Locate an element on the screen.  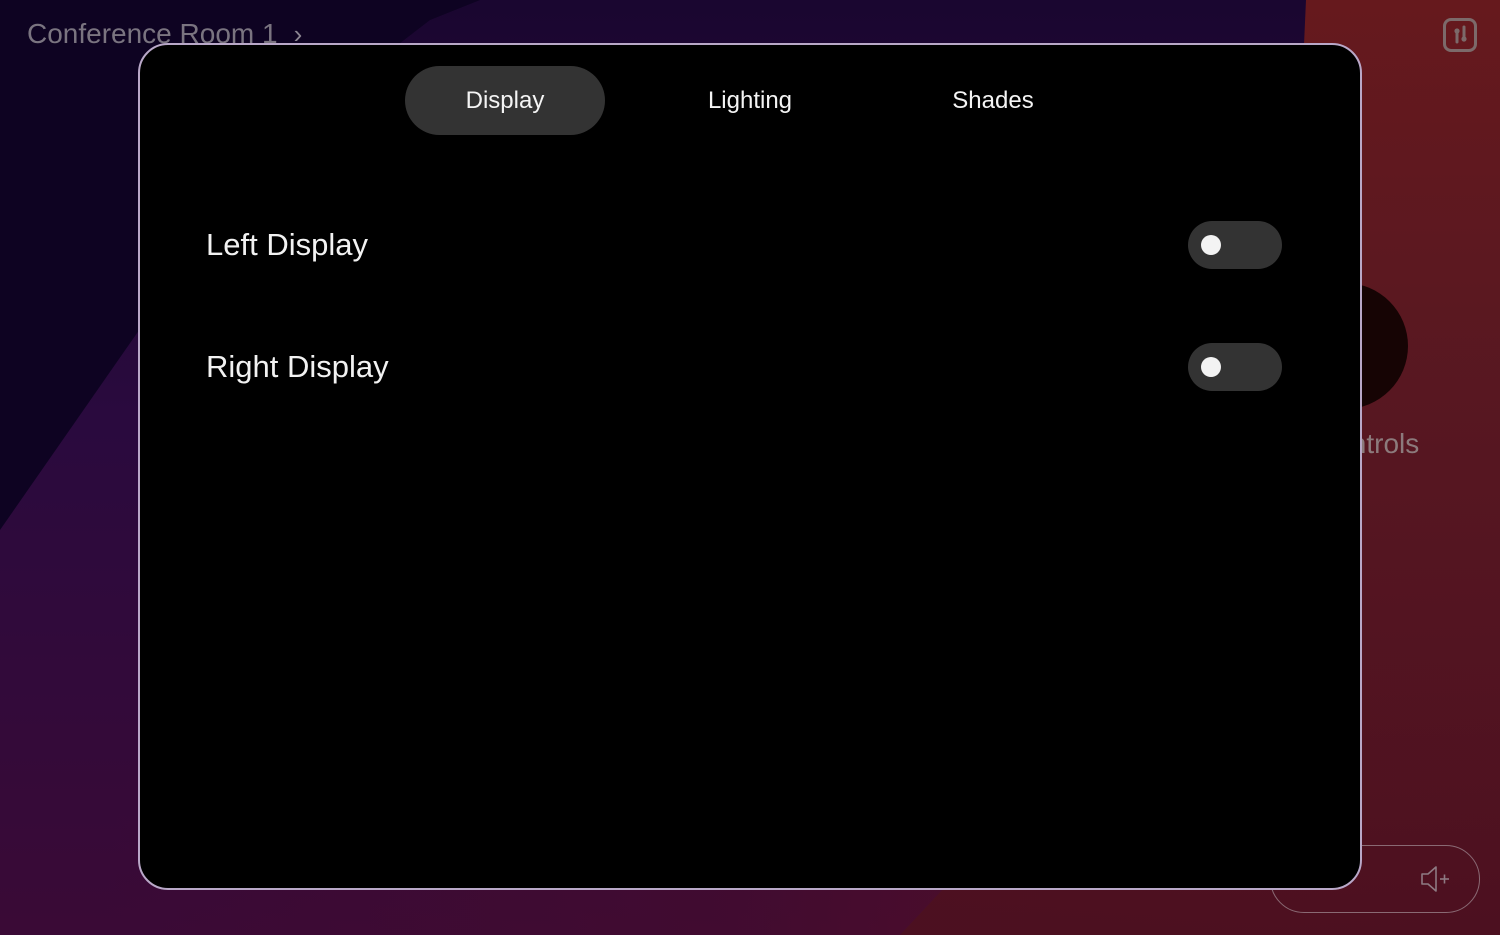
left-display-row: Left Display is located at coordinates (744, 245).